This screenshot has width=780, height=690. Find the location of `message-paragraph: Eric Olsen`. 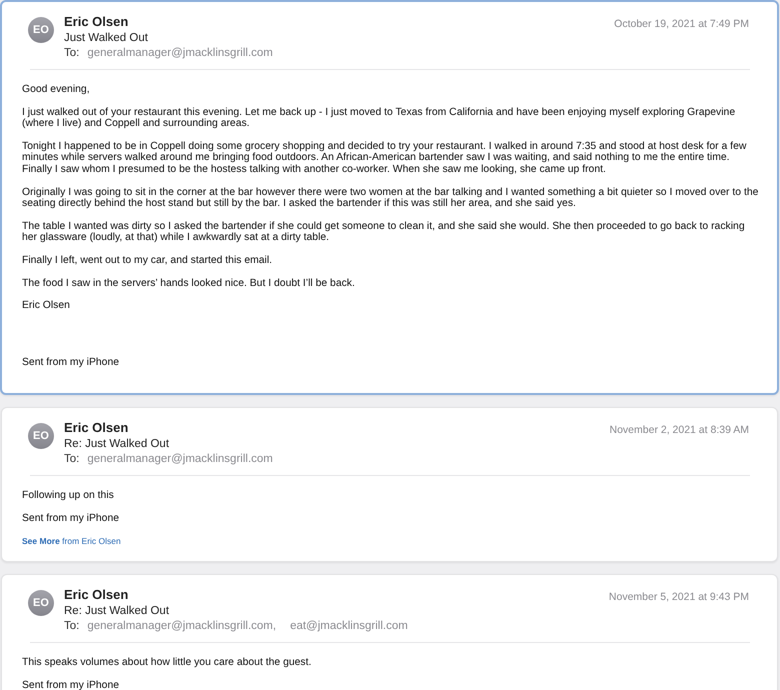

message-paragraph: Eric Olsen is located at coordinates (46, 306).